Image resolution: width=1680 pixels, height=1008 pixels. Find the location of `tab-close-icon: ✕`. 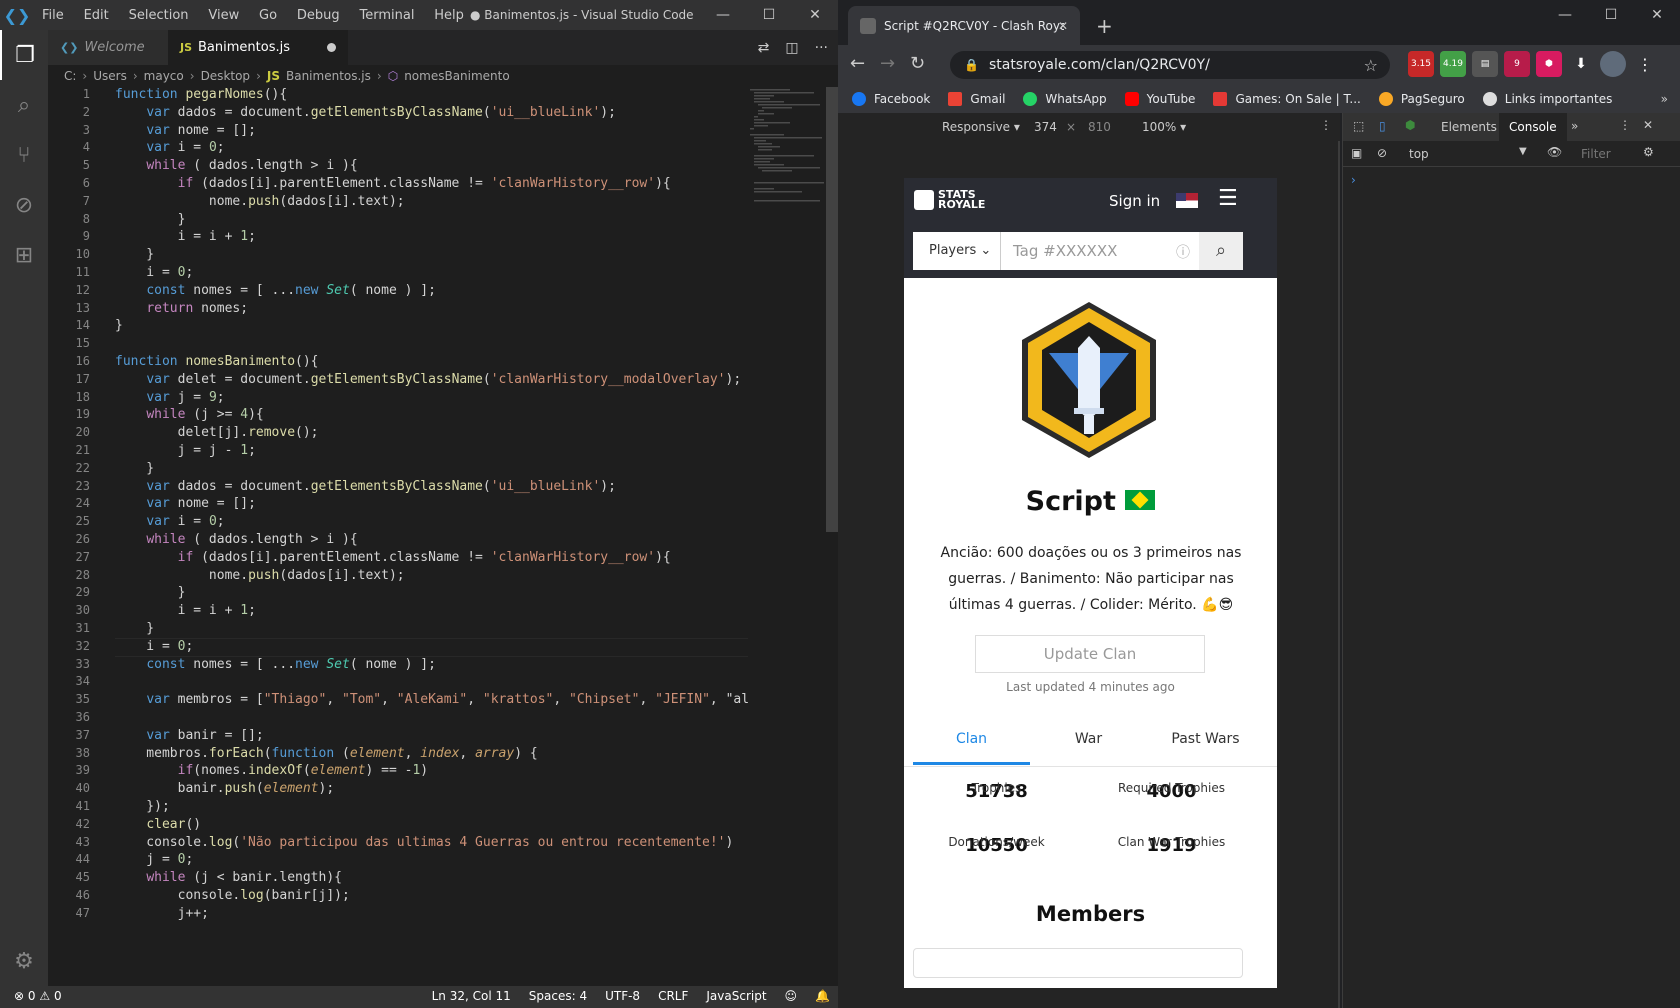

tab-close-icon: ✕ is located at coordinates (1063, 26).